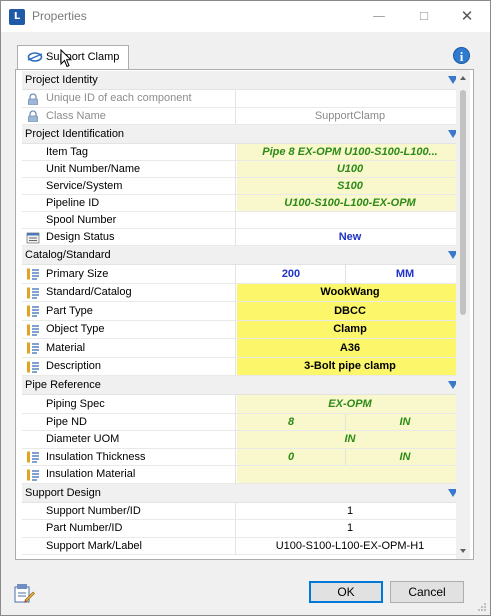 The width and height of the screenshot is (491, 616). I want to click on property-value: IN, so click(350, 439).